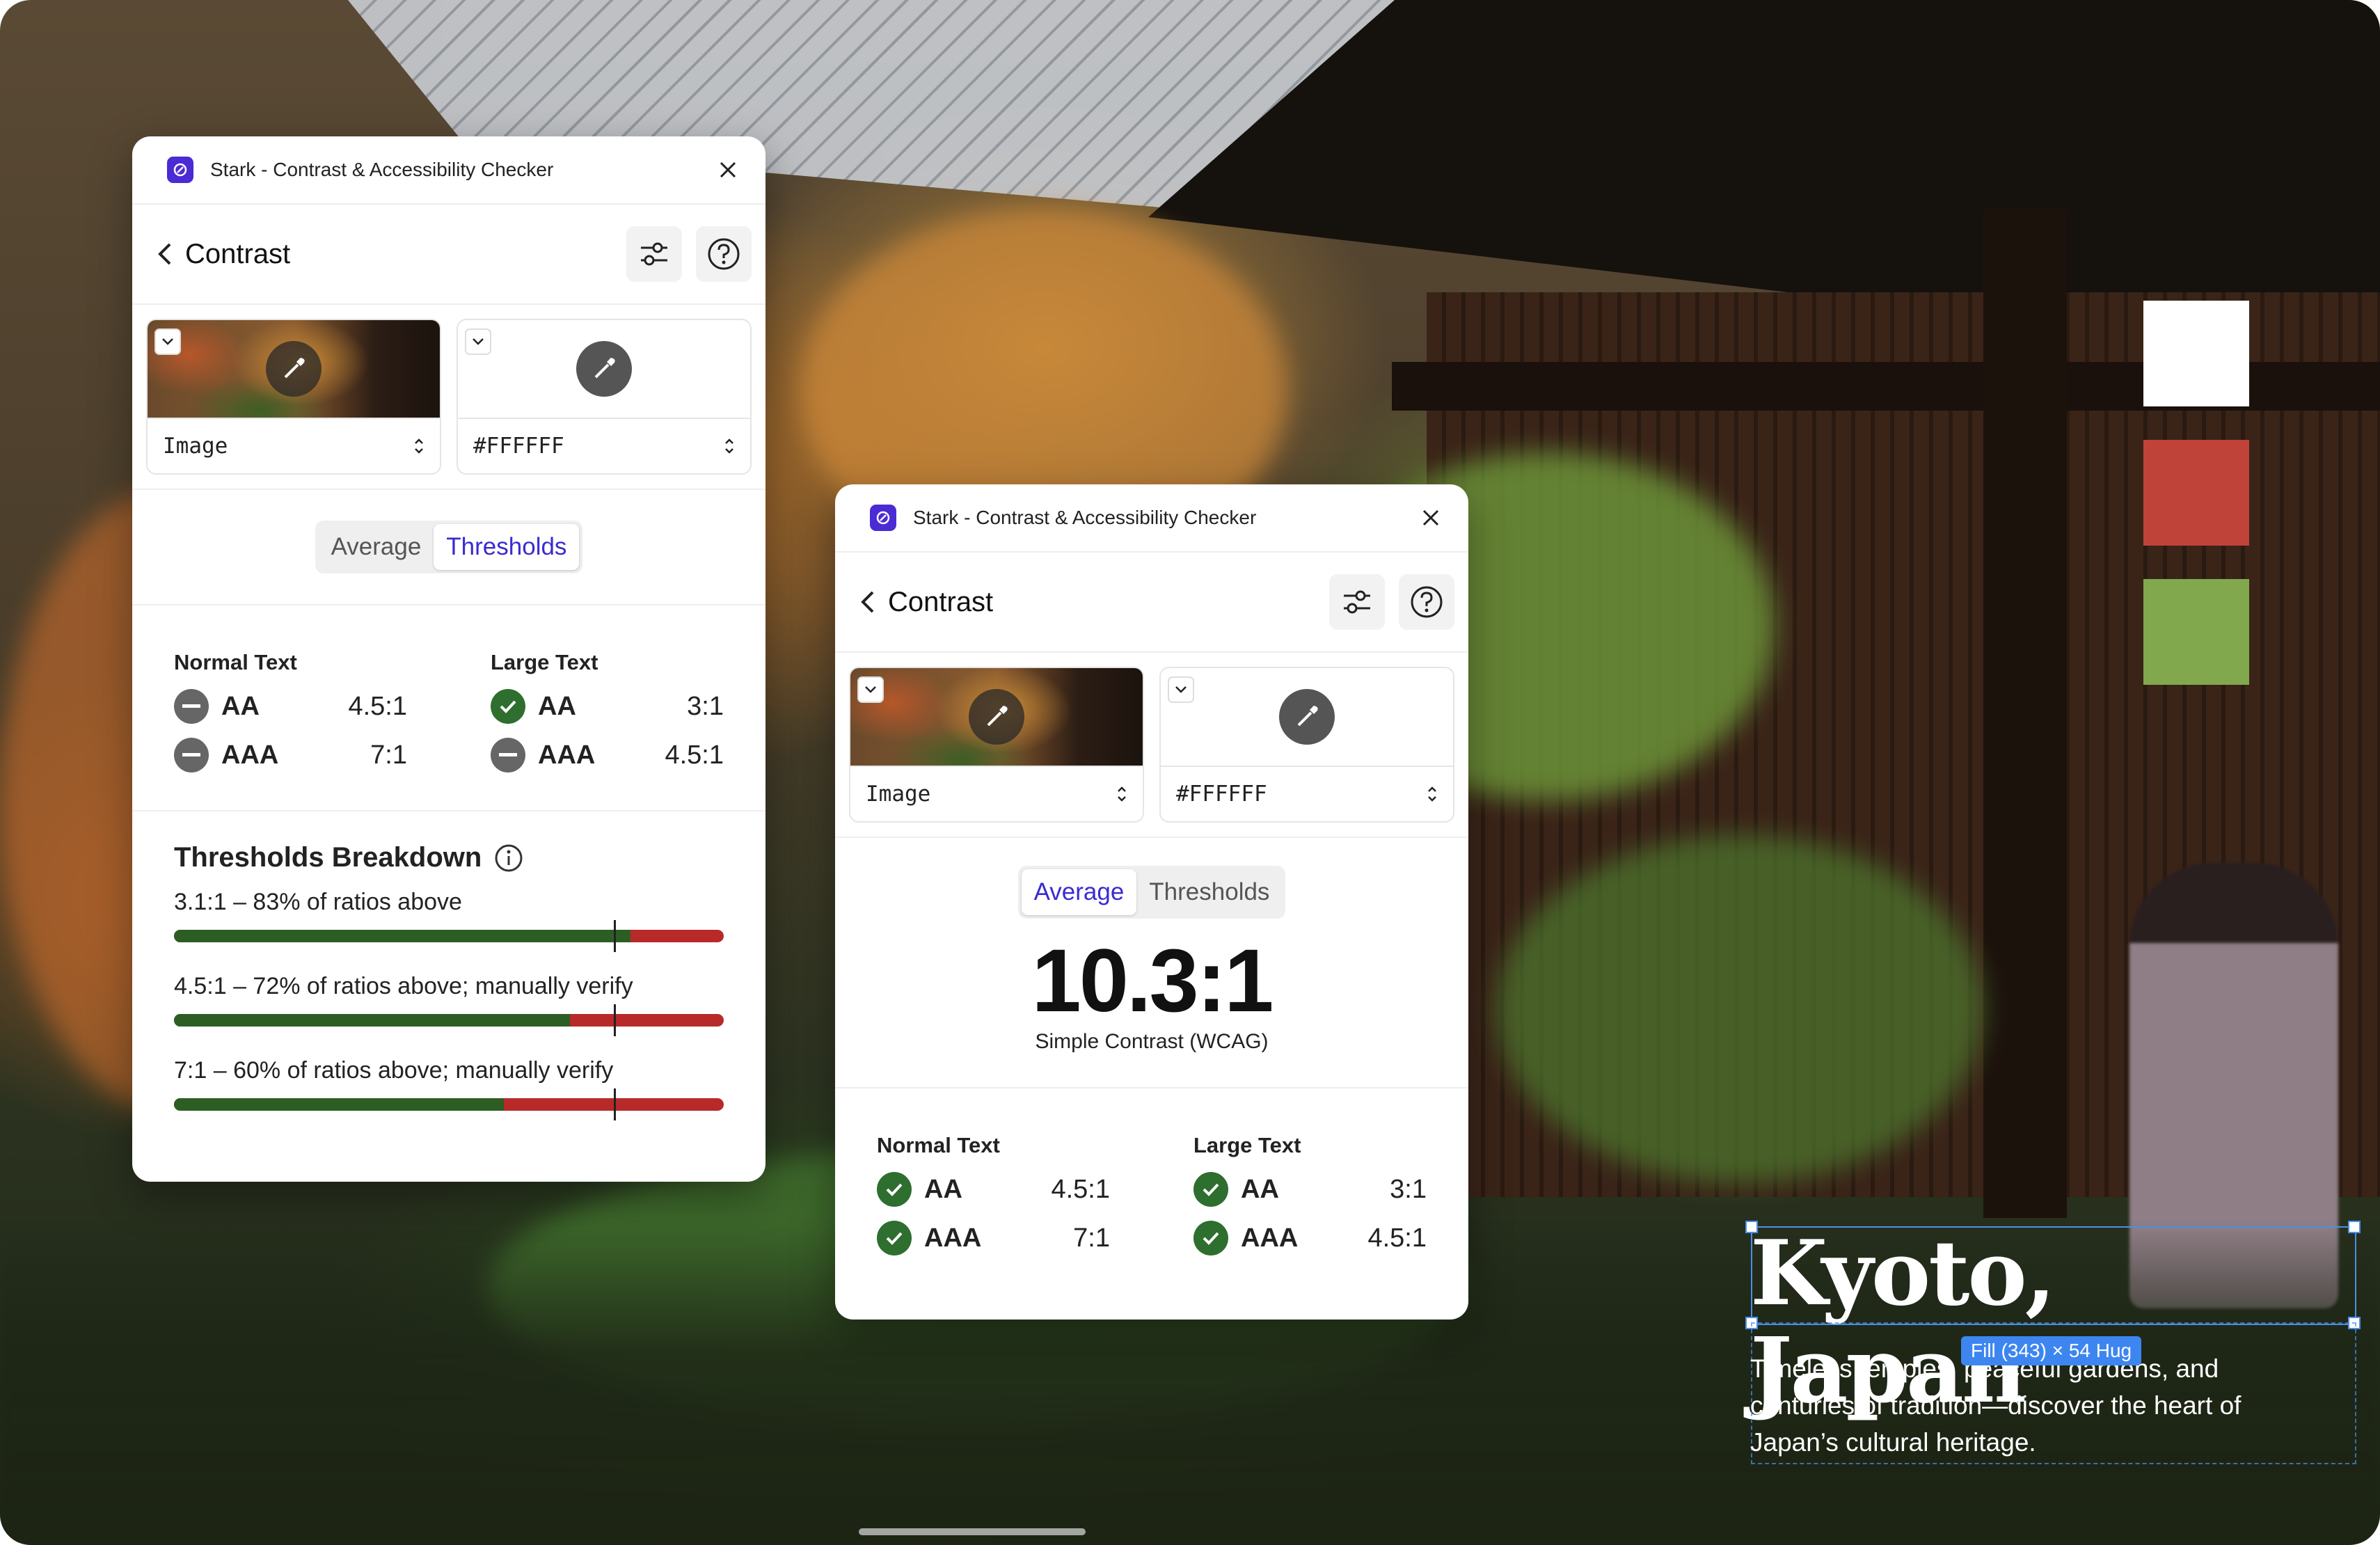 The height and width of the screenshot is (1545, 2380). I want to click on panel-navbar: Contrast, so click(448, 255).